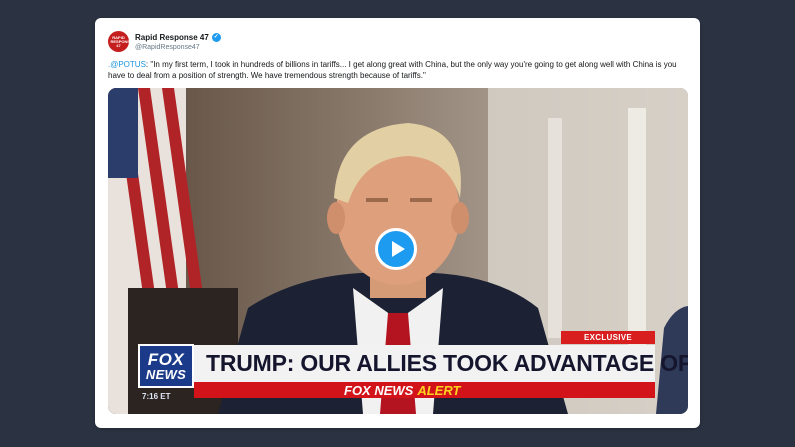  I want to click on fox-news-logo: FOX NEWS, so click(166, 366).